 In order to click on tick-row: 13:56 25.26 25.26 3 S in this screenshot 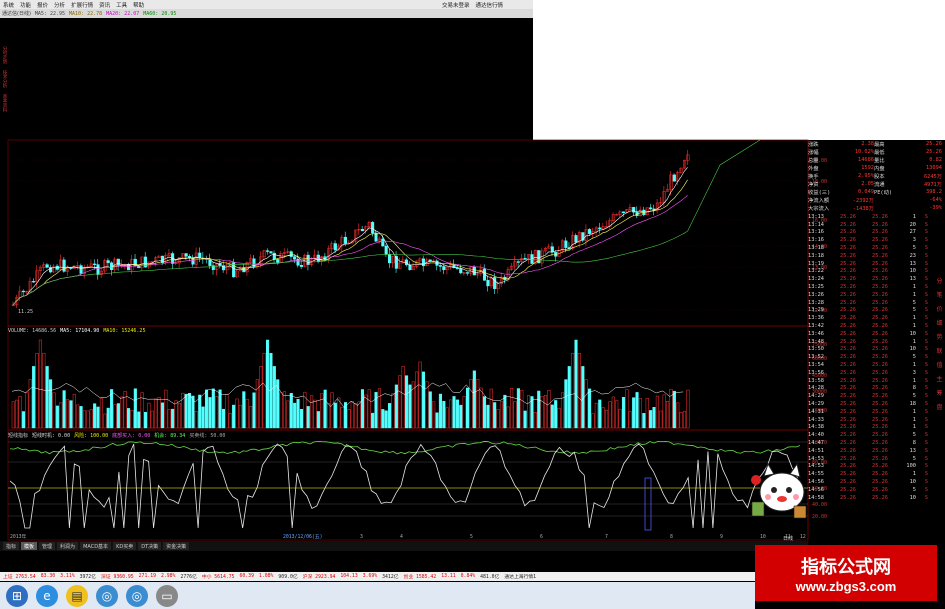, I will do `click(876, 373)`.